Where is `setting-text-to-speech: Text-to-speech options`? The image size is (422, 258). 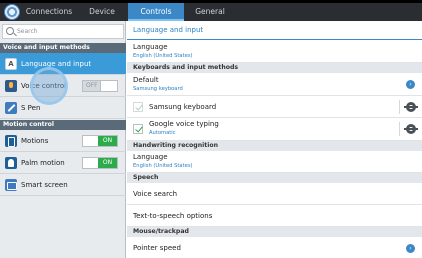
setting-text-to-speech: Text-to-speech options is located at coordinates (274, 216).